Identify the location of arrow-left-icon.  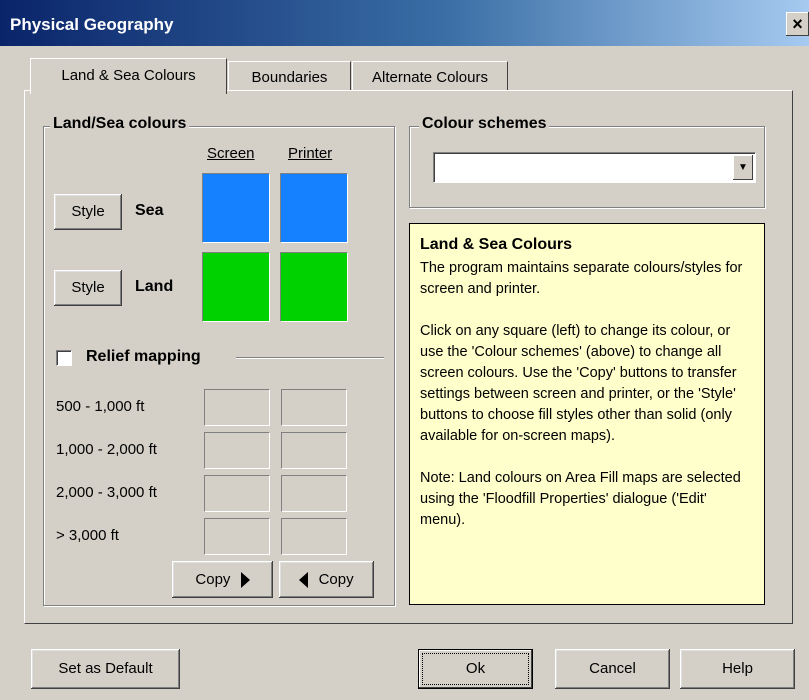
(304, 580).